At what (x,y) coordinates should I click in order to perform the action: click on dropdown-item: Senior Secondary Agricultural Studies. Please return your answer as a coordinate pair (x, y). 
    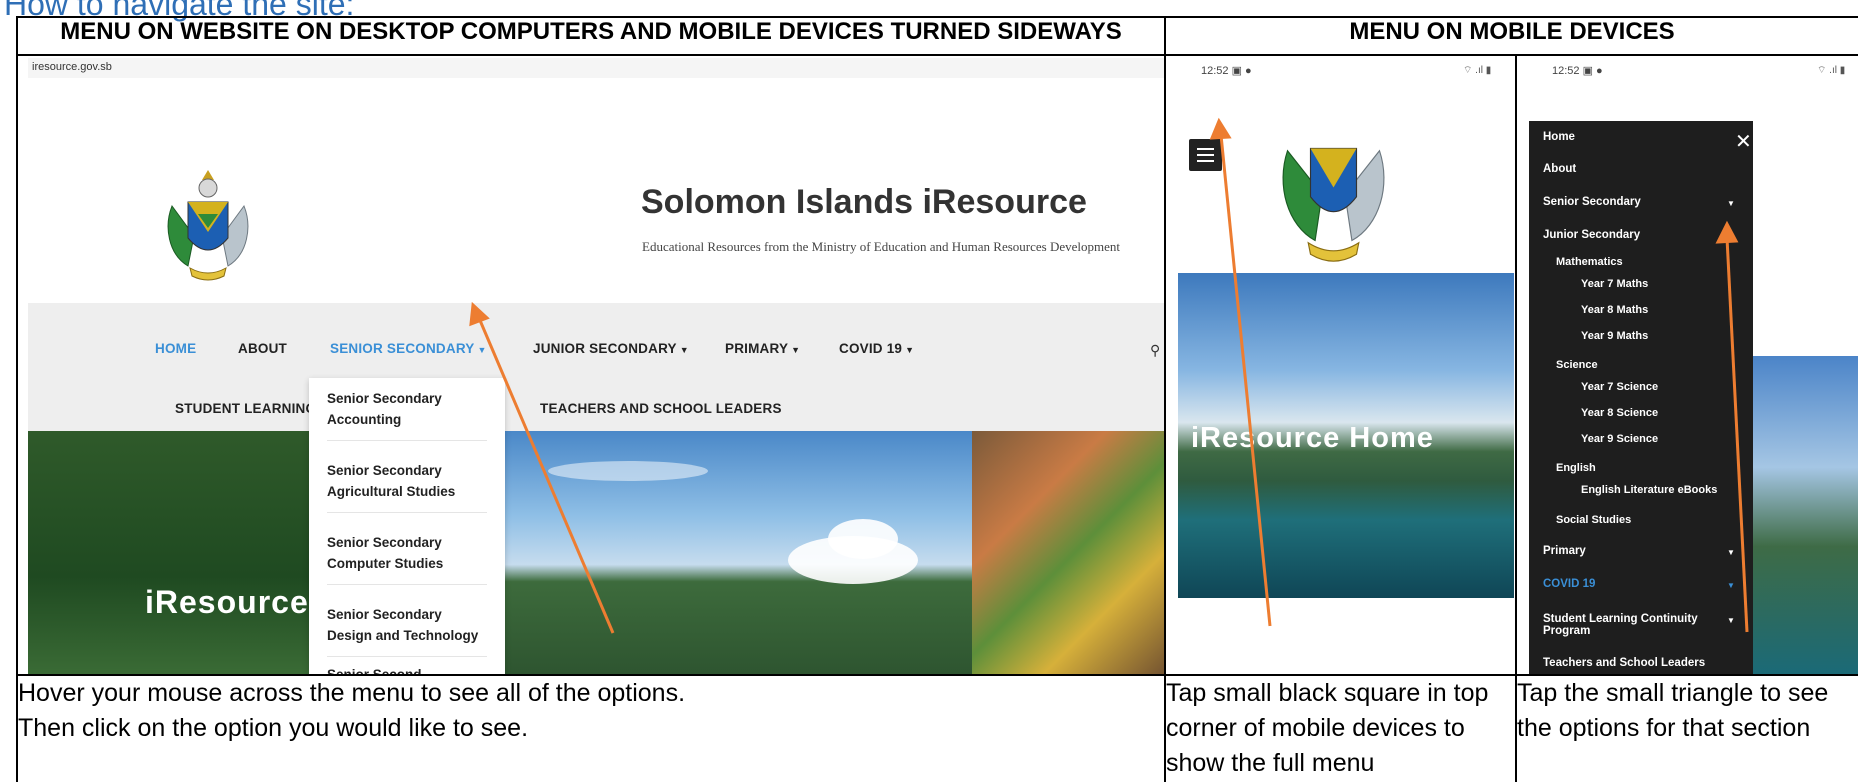
    Looking at the image, I should click on (407, 486).